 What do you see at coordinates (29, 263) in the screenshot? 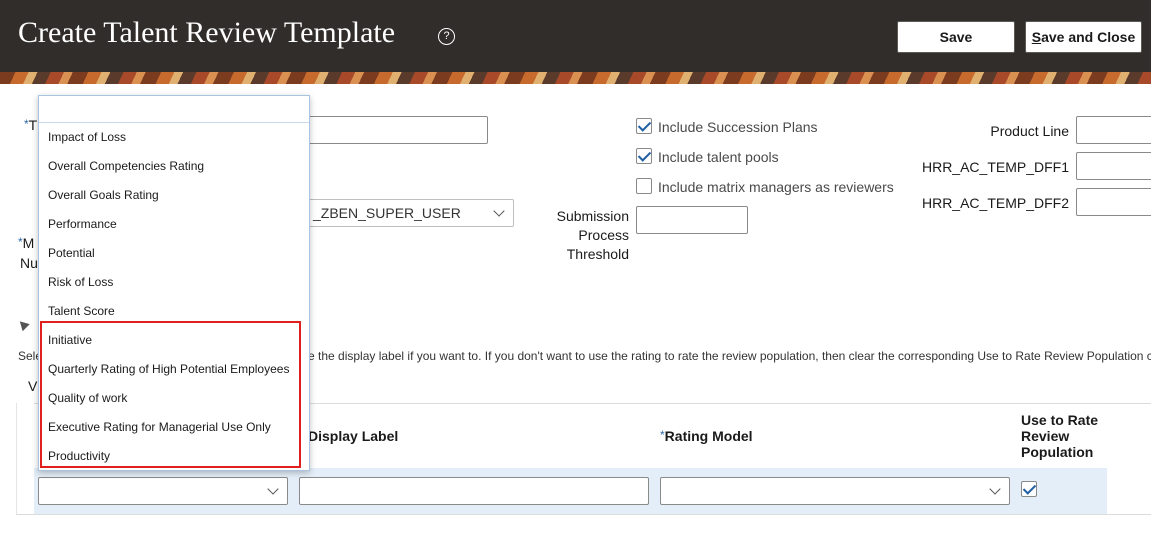
I see `manager-level-label-line2: Nu` at bounding box center [29, 263].